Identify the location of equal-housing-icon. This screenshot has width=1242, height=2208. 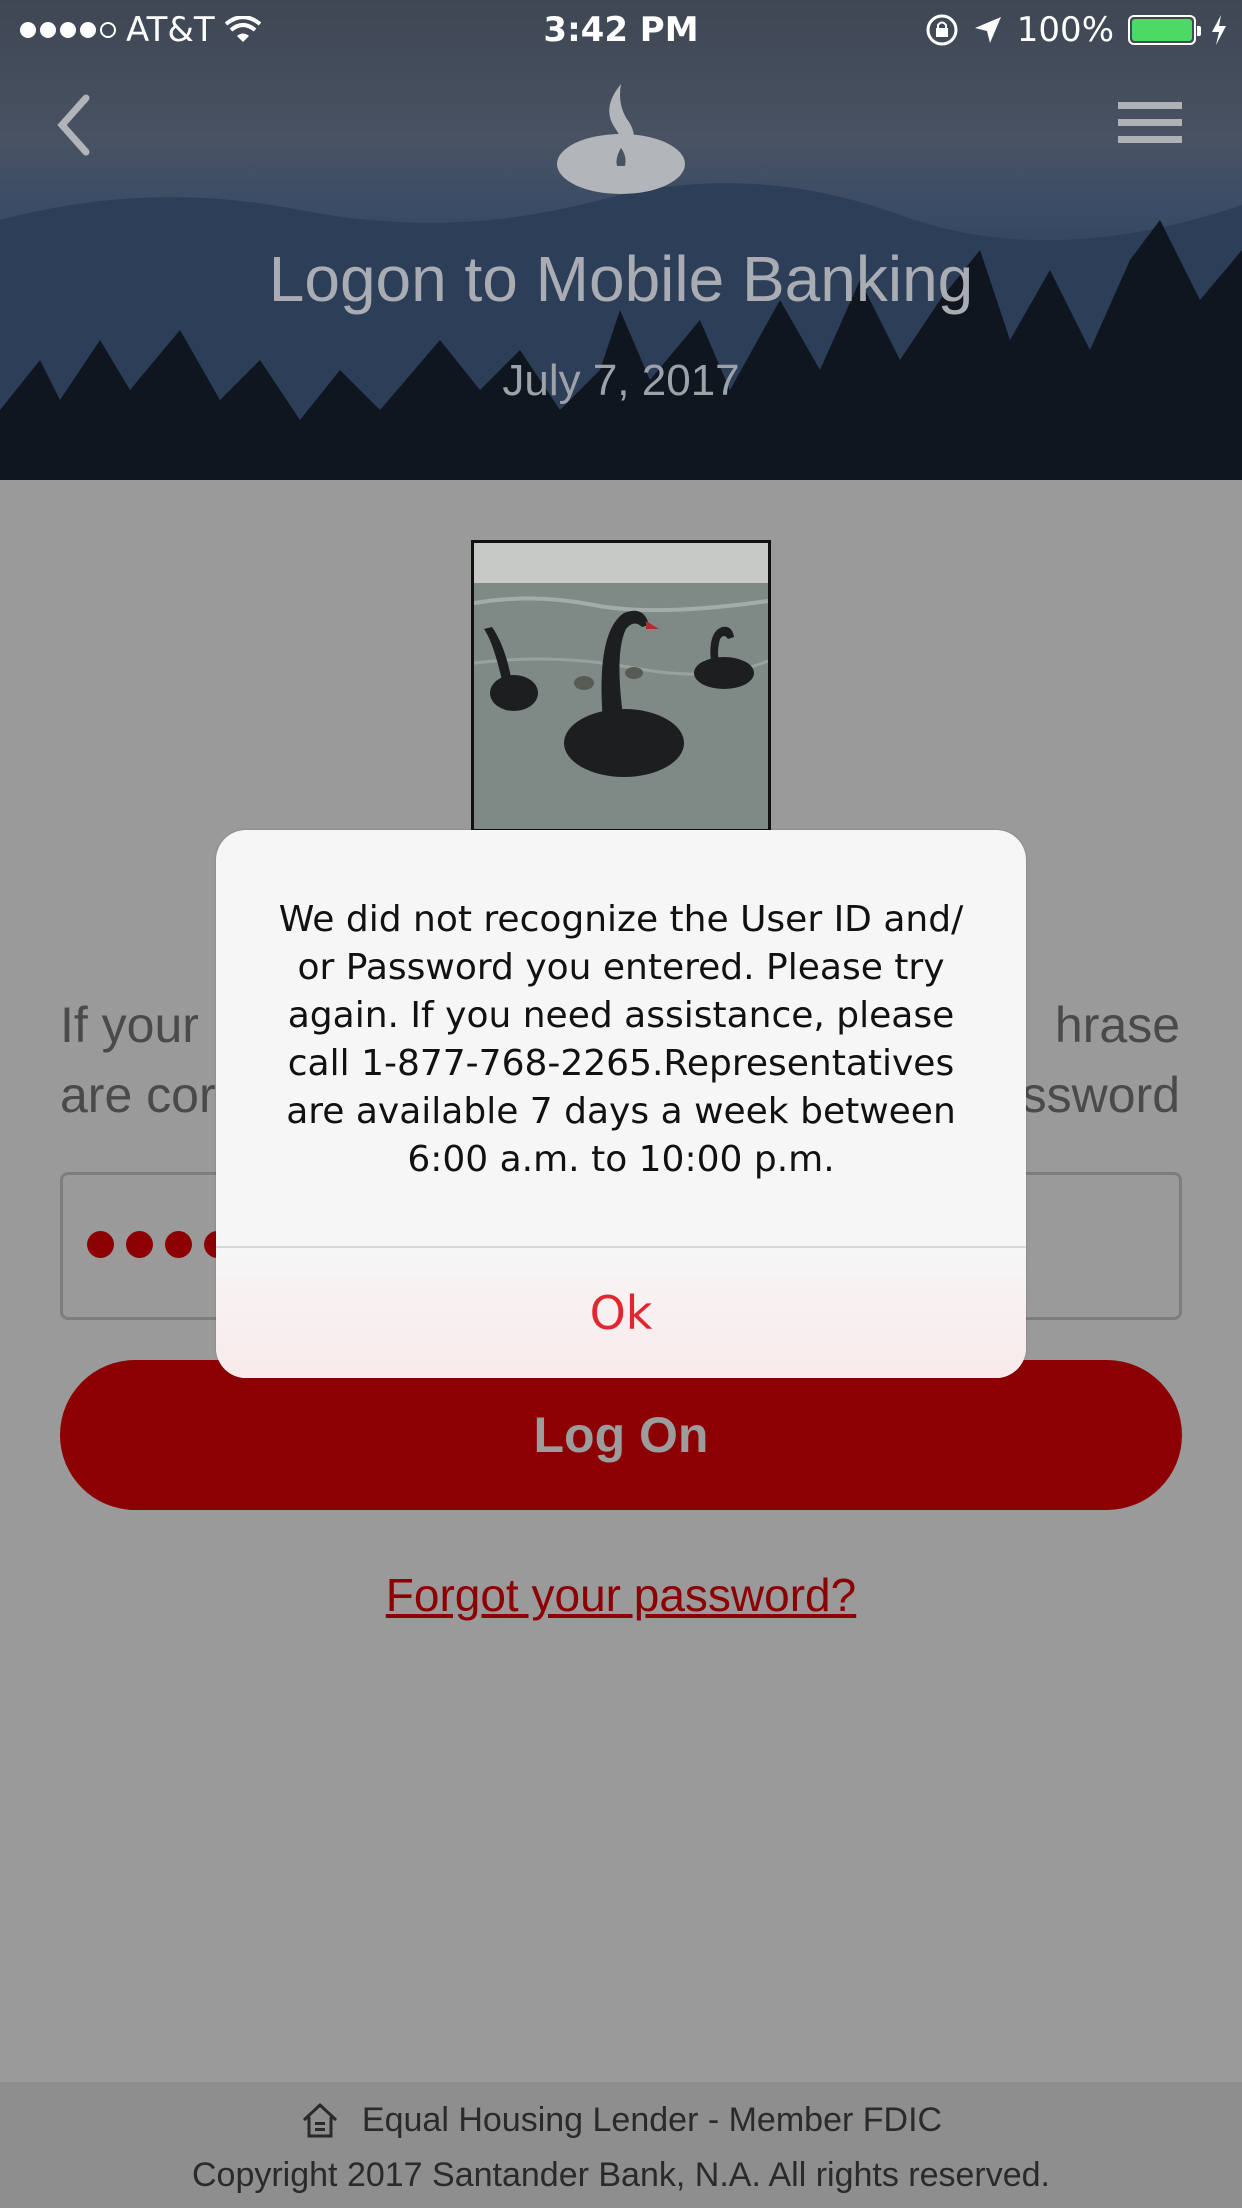
(319, 2120).